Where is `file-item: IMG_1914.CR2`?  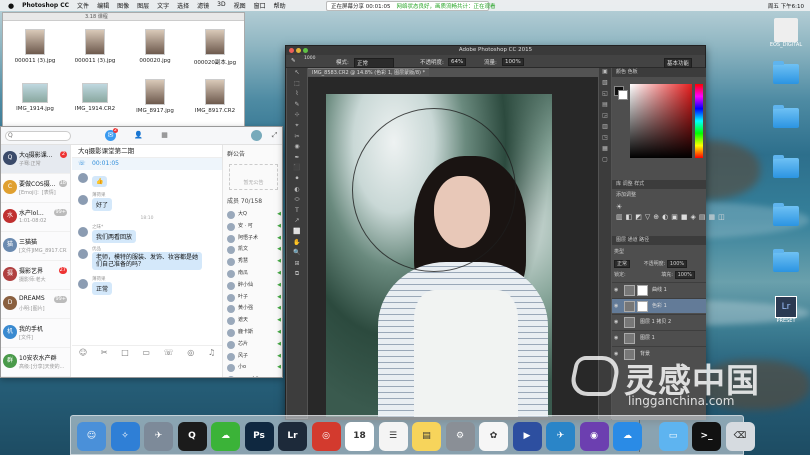
file-item: IMG_1914.CR2 is located at coordinates (95, 100).